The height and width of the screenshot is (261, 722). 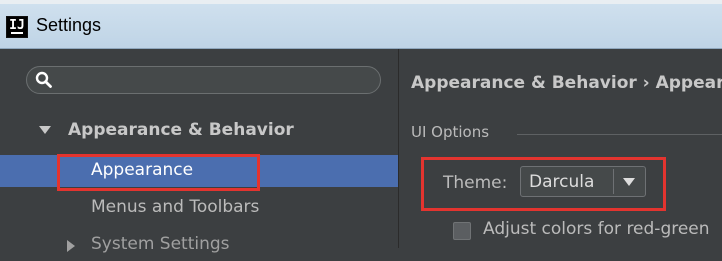 I want to click on breadcrumb: Appearance & Behavior › Appear, so click(x=566, y=83).